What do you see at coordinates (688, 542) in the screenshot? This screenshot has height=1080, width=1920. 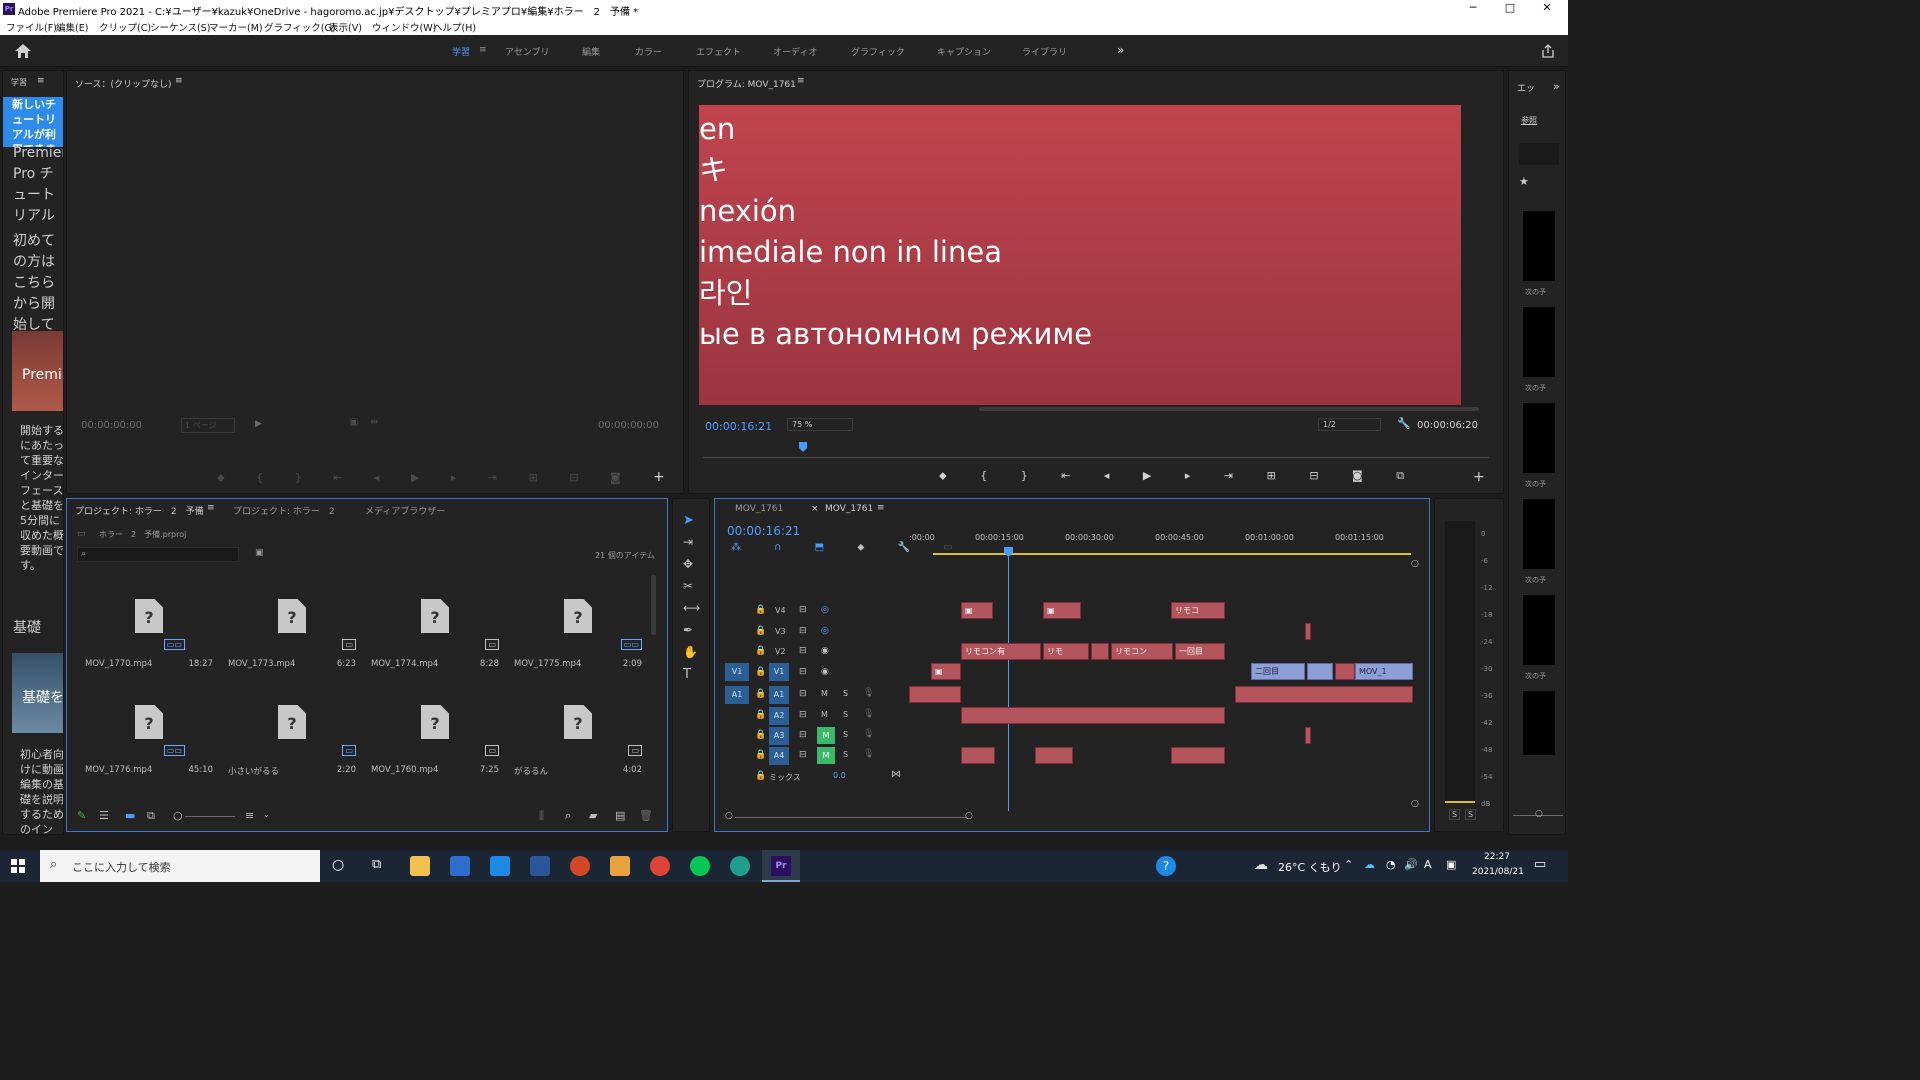 I see `track-select-tool-icon: ⇥` at bounding box center [688, 542].